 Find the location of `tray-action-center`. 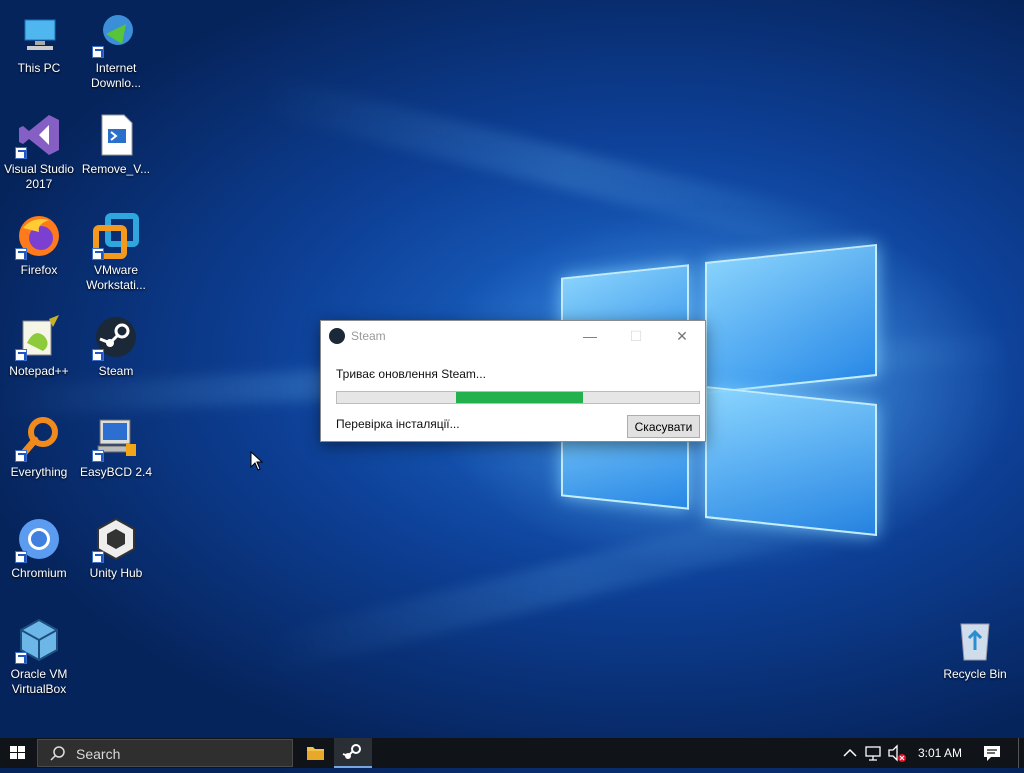

tray-action-center is located at coordinates (992, 753).